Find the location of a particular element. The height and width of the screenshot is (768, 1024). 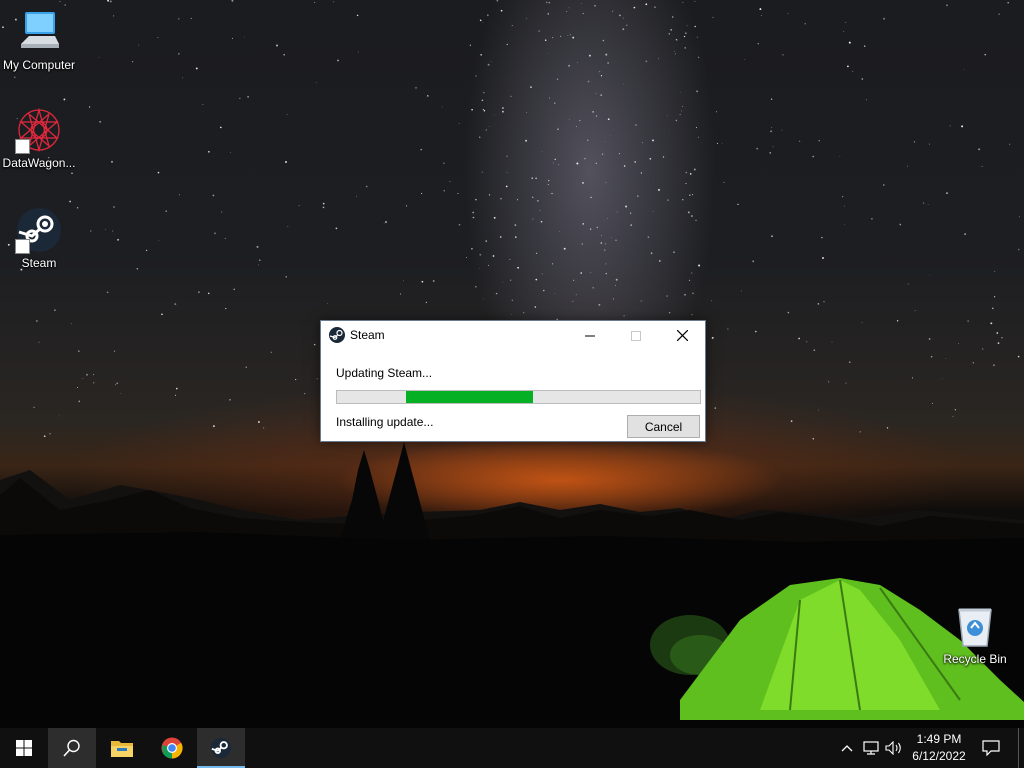

windows-logo-icon is located at coordinates (24, 748).